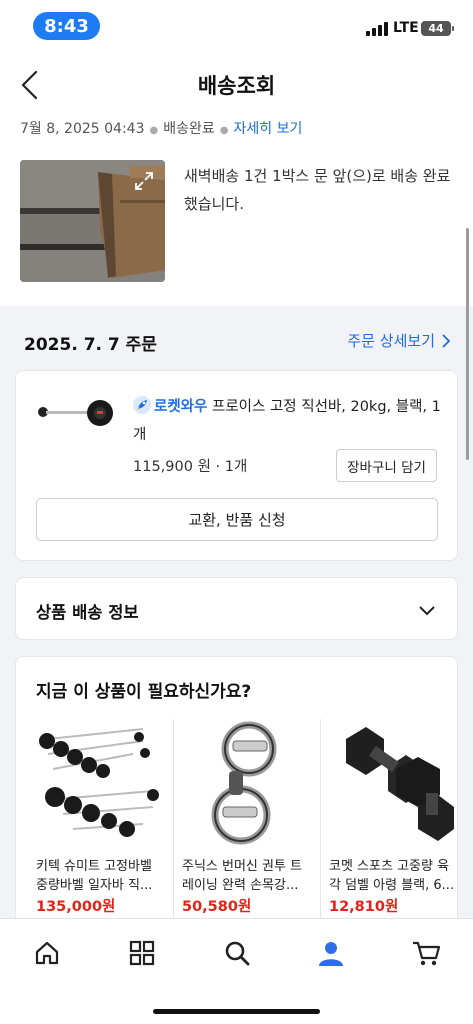  I want to click on scrollbar, so click(467, 344).